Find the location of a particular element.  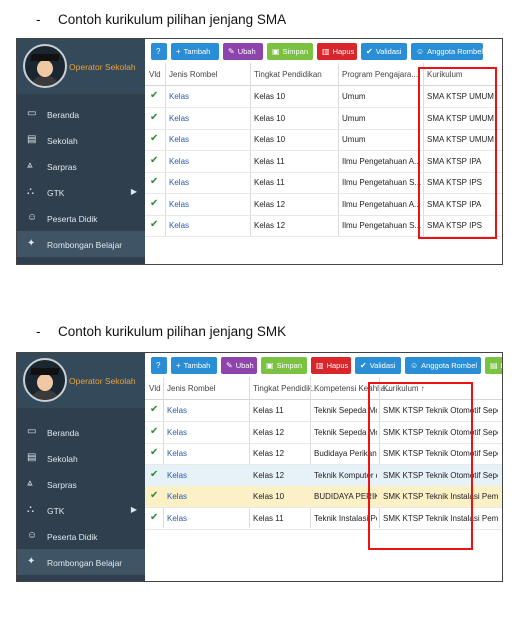

pembe-button: ▤Pembe is located at coordinates (493, 365).